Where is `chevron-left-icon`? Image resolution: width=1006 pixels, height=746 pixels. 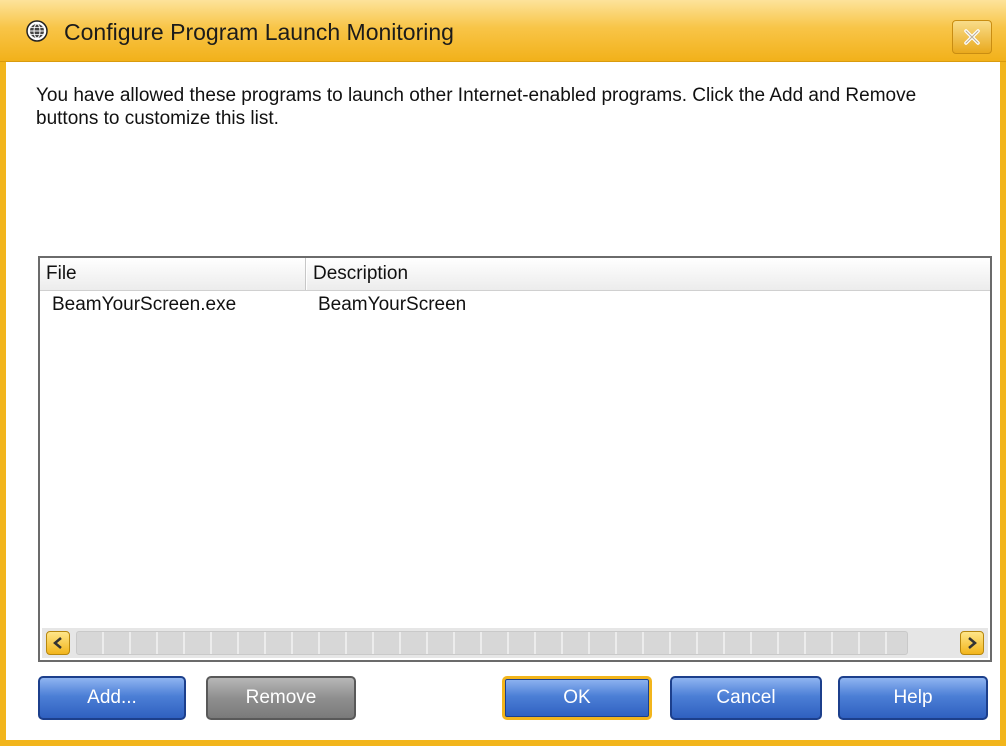 chevron-left-icon is located at coordinates (57, 643).